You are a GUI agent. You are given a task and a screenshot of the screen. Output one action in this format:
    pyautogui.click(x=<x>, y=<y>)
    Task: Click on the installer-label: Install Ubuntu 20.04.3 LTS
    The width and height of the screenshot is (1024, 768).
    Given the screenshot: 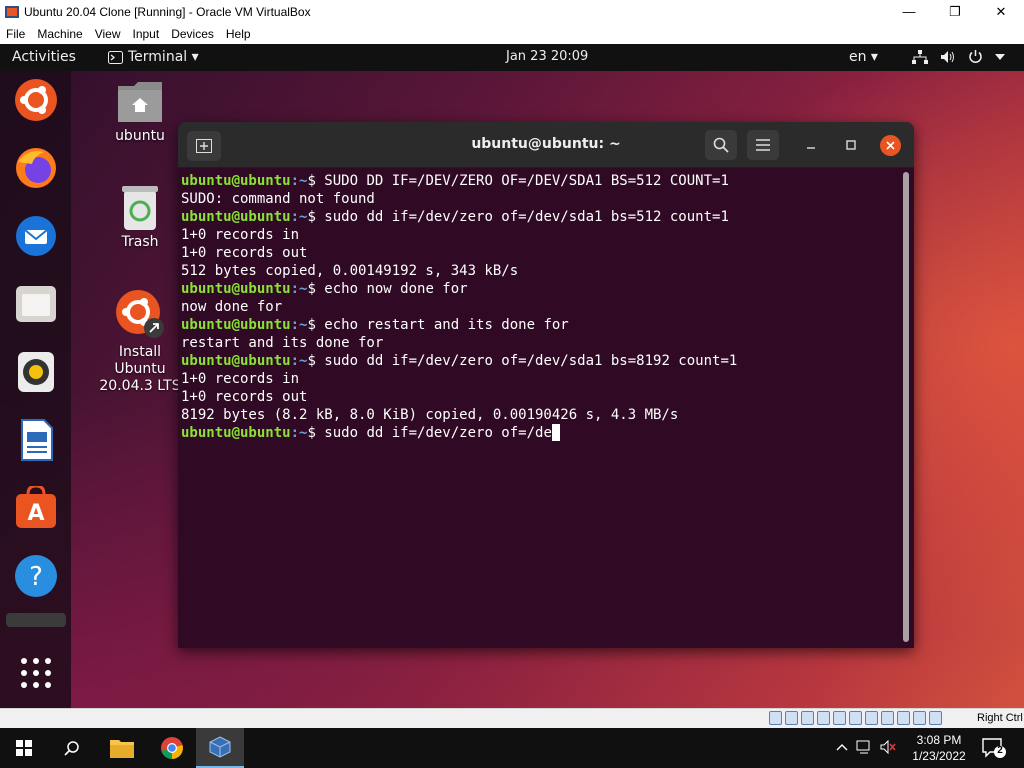 What is the action you would take?
    pyautogui.click(x=140, y=369)
    